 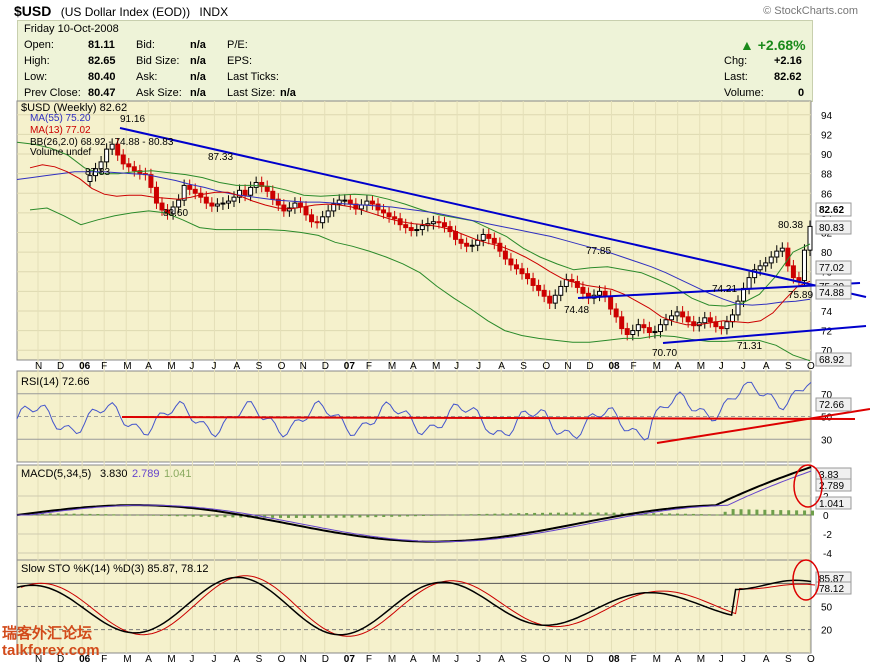 What do you see at coordinates (146, 474) in the screenshot?
I see `legend-macd-b: 2.789` at bounding box center [146, 474].